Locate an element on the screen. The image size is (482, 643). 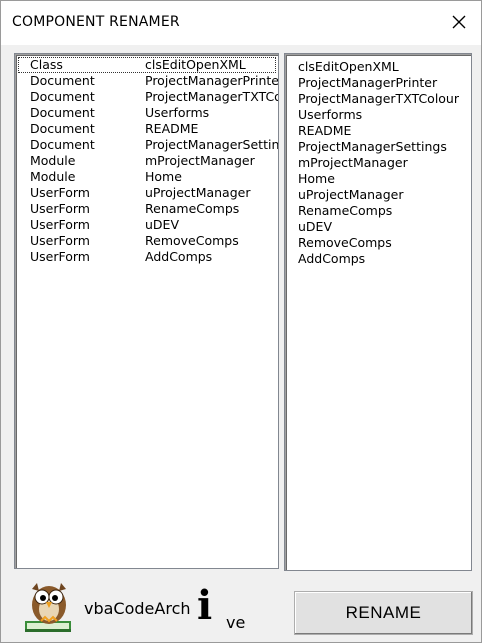
list-item: Class clsEditOpenXML is located at coordinates (147, 65).